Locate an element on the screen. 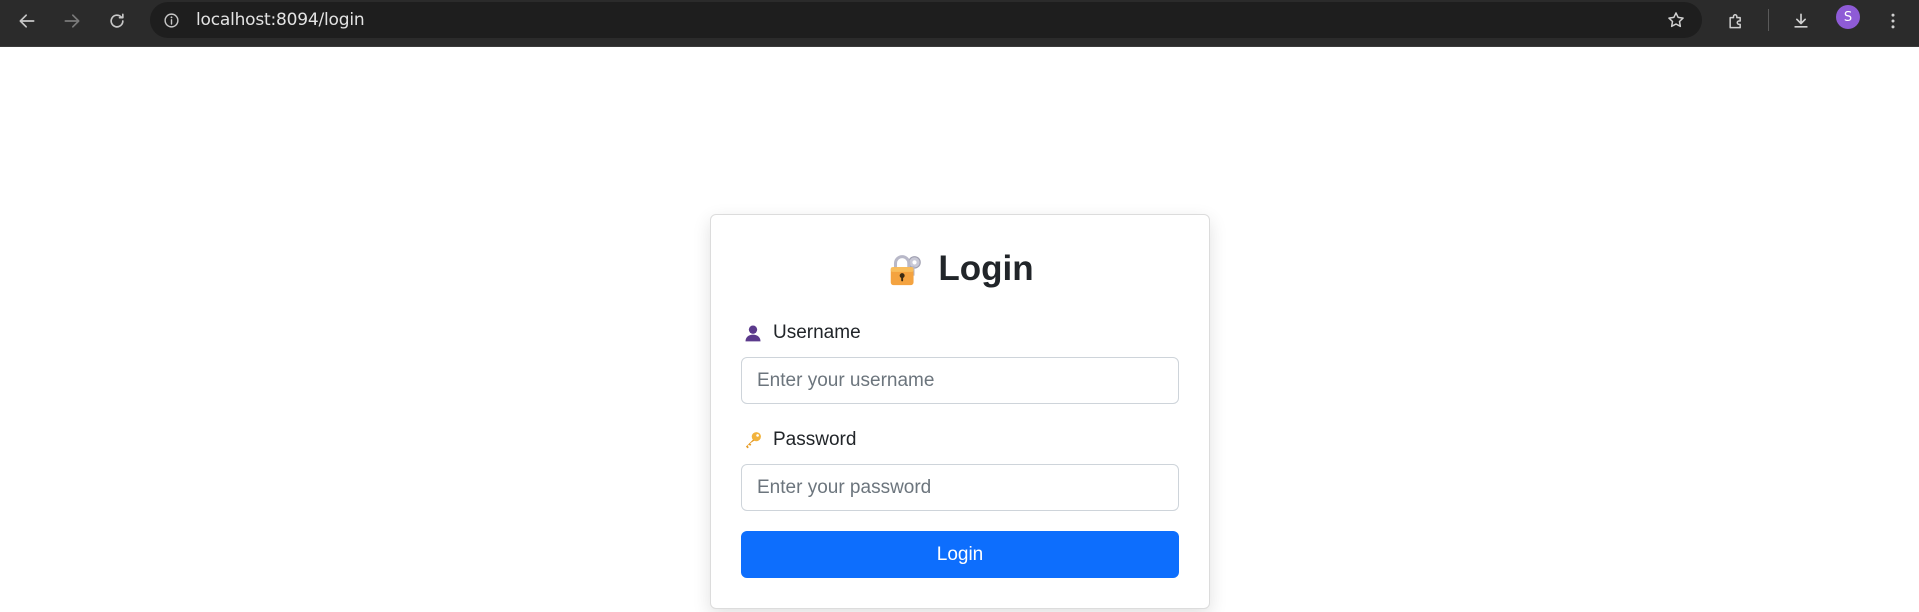 This screenshot has height=612, width=1919. reload-button is located at coordinates (117, 21).